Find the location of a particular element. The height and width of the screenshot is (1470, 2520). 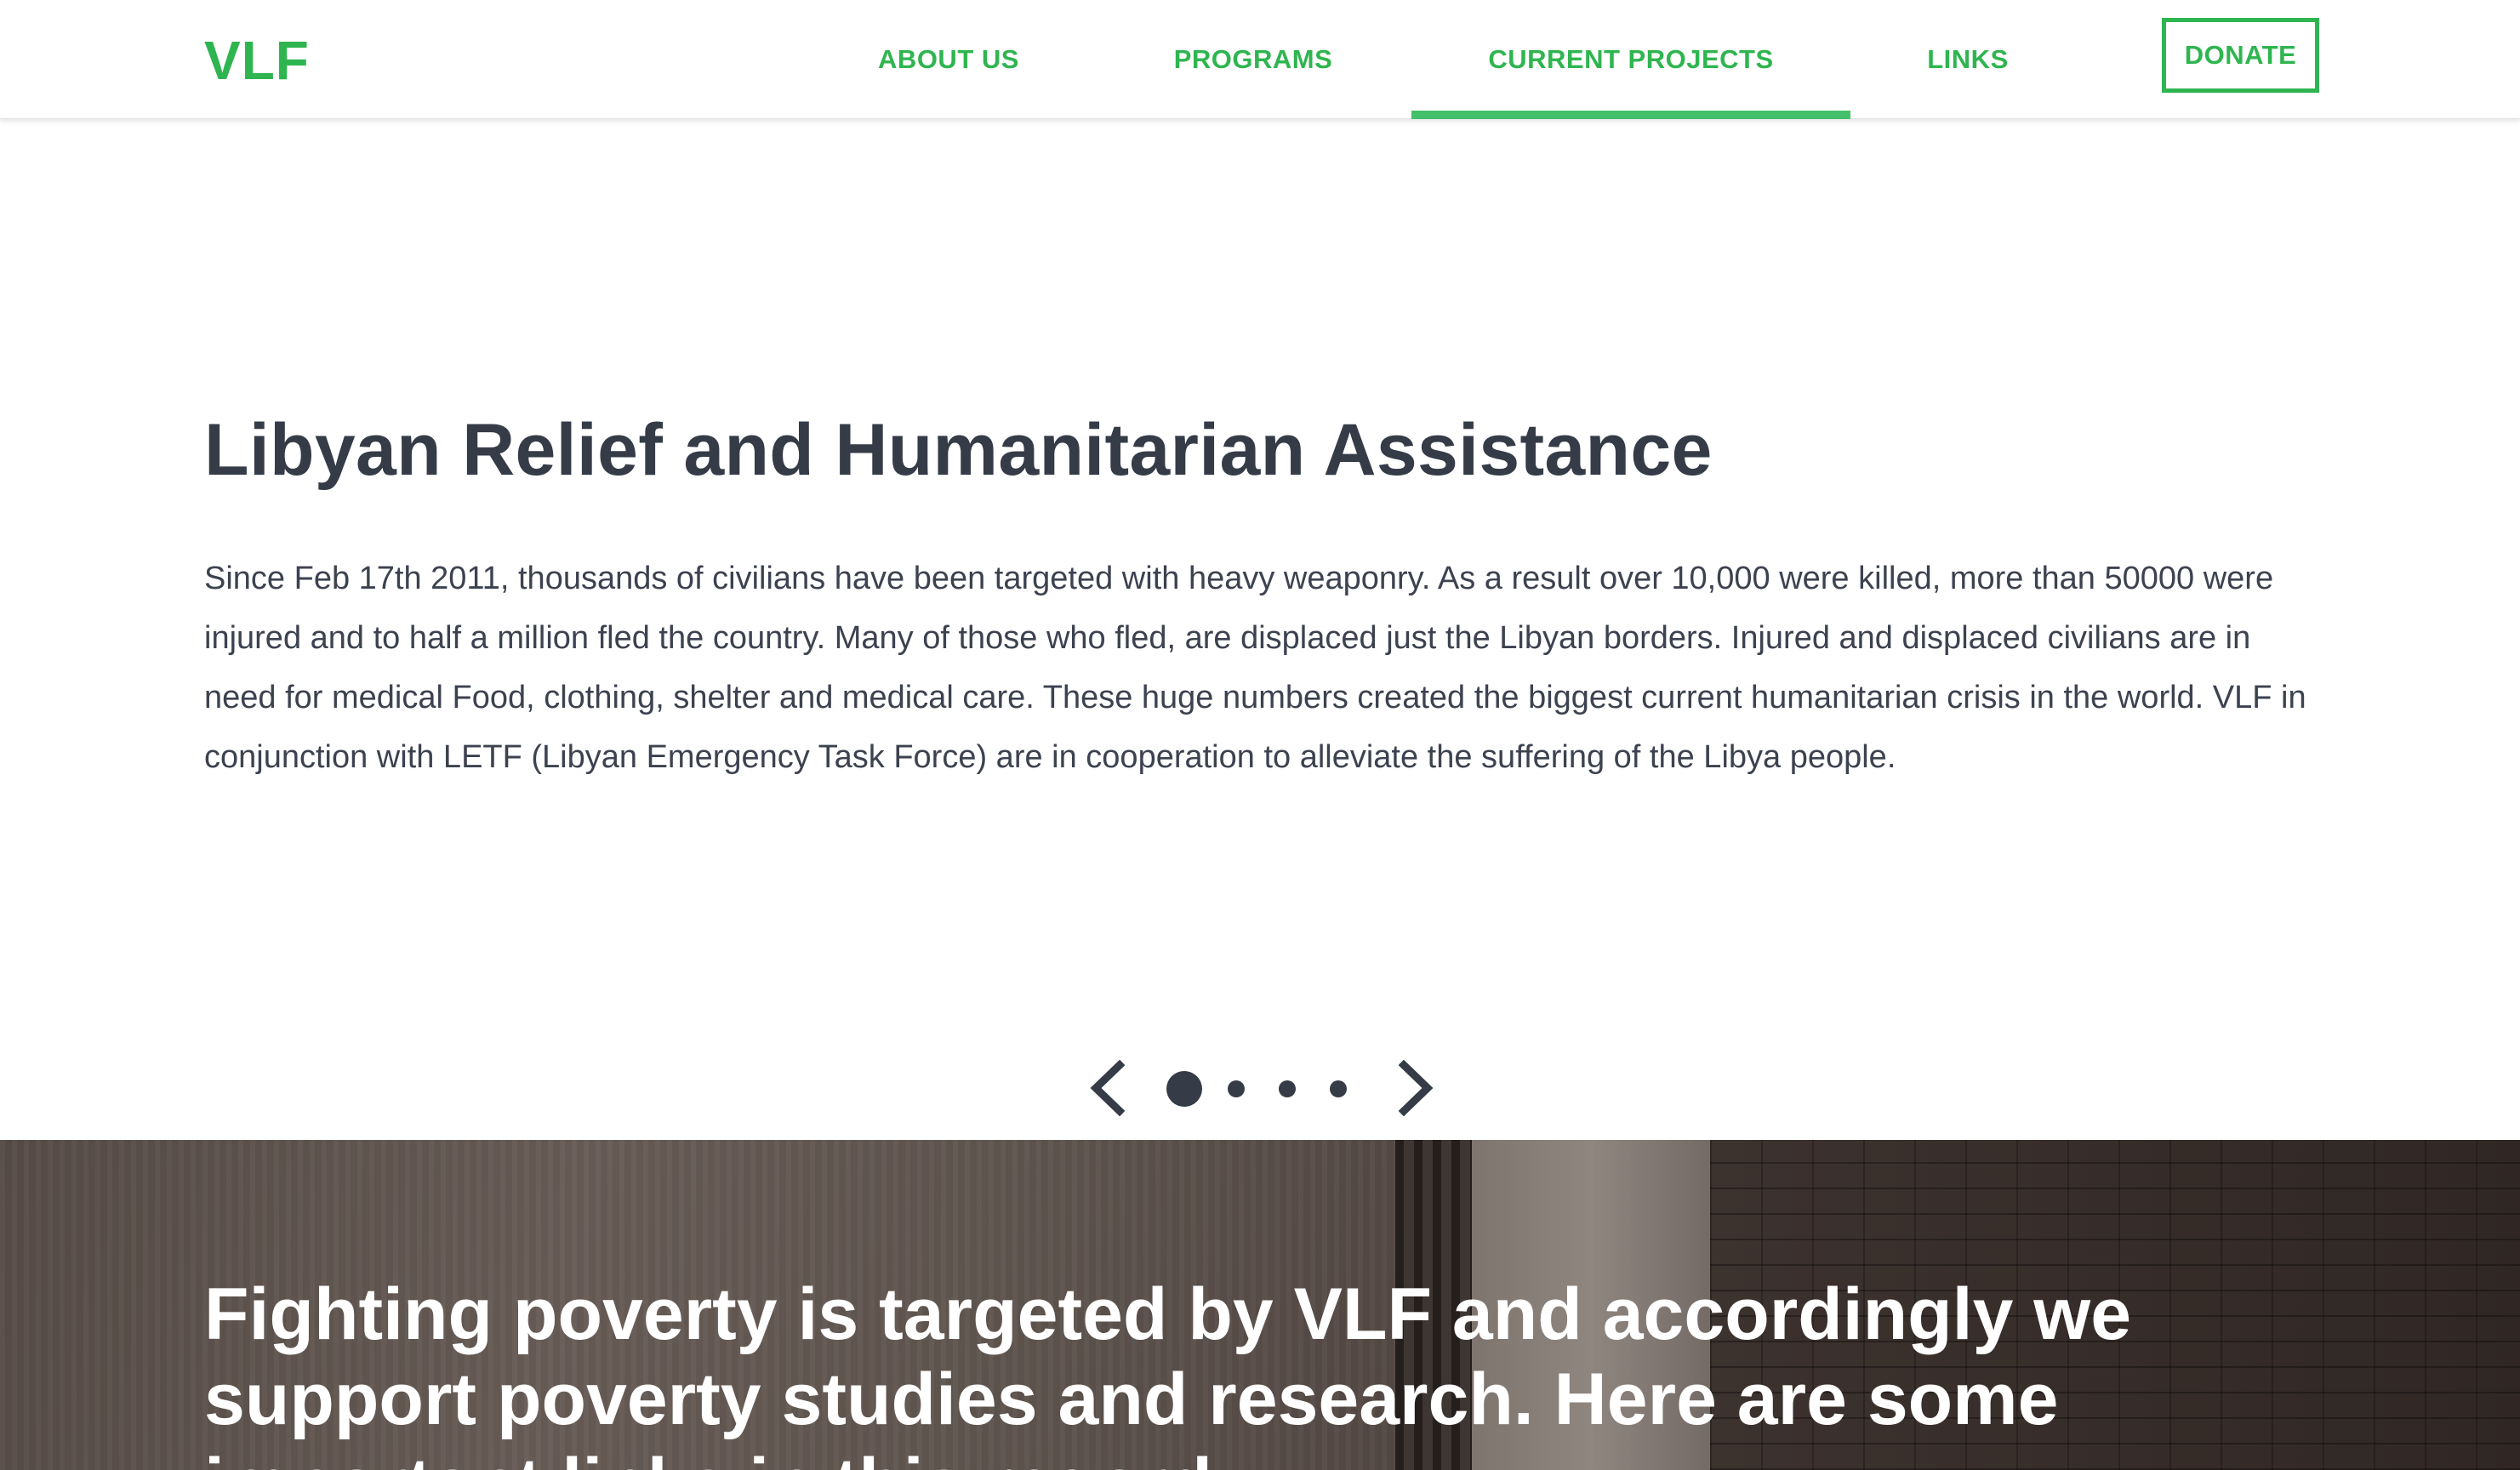

nav-item-current-projects: CURRENT PROJECTS is located at coordinates (1630, 60).